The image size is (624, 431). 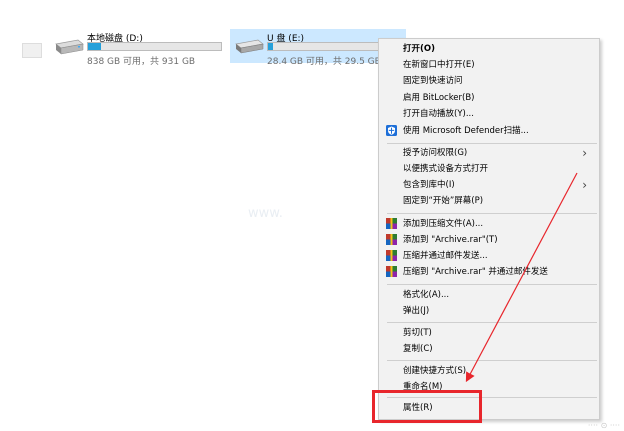 I want to click on menu-item-label: 添加到 "Archive.rar"(T), so click(x=450, y=240).